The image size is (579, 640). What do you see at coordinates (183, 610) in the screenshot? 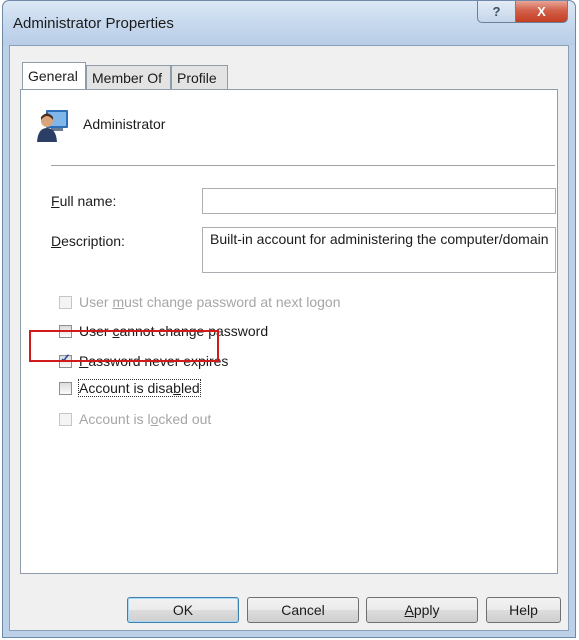
I see `ok-button: OK` at bounding box center [183, 610].